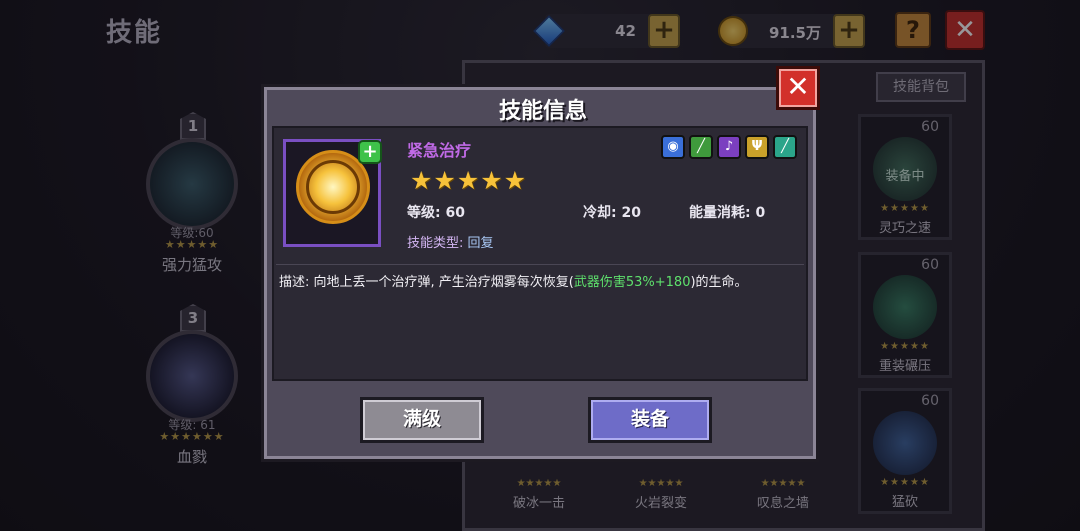  I want to click on close-dialog-button: ✕, so click(798, 88).